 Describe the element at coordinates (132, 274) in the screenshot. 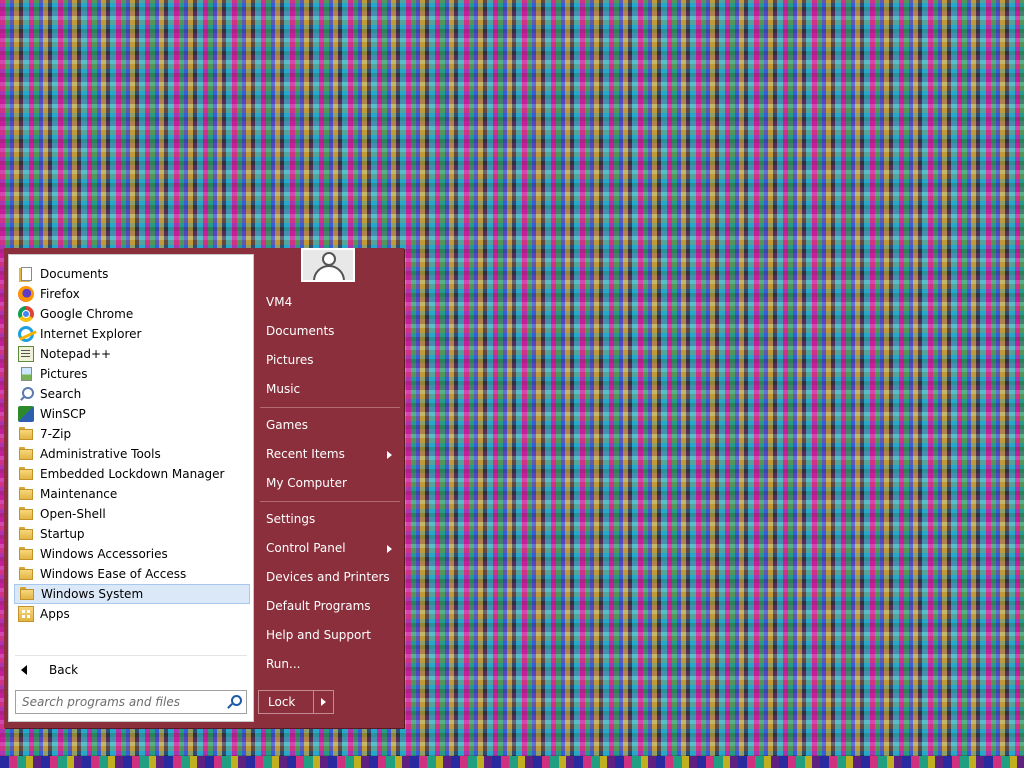

I see `program-item-documents: Documents` at that location.